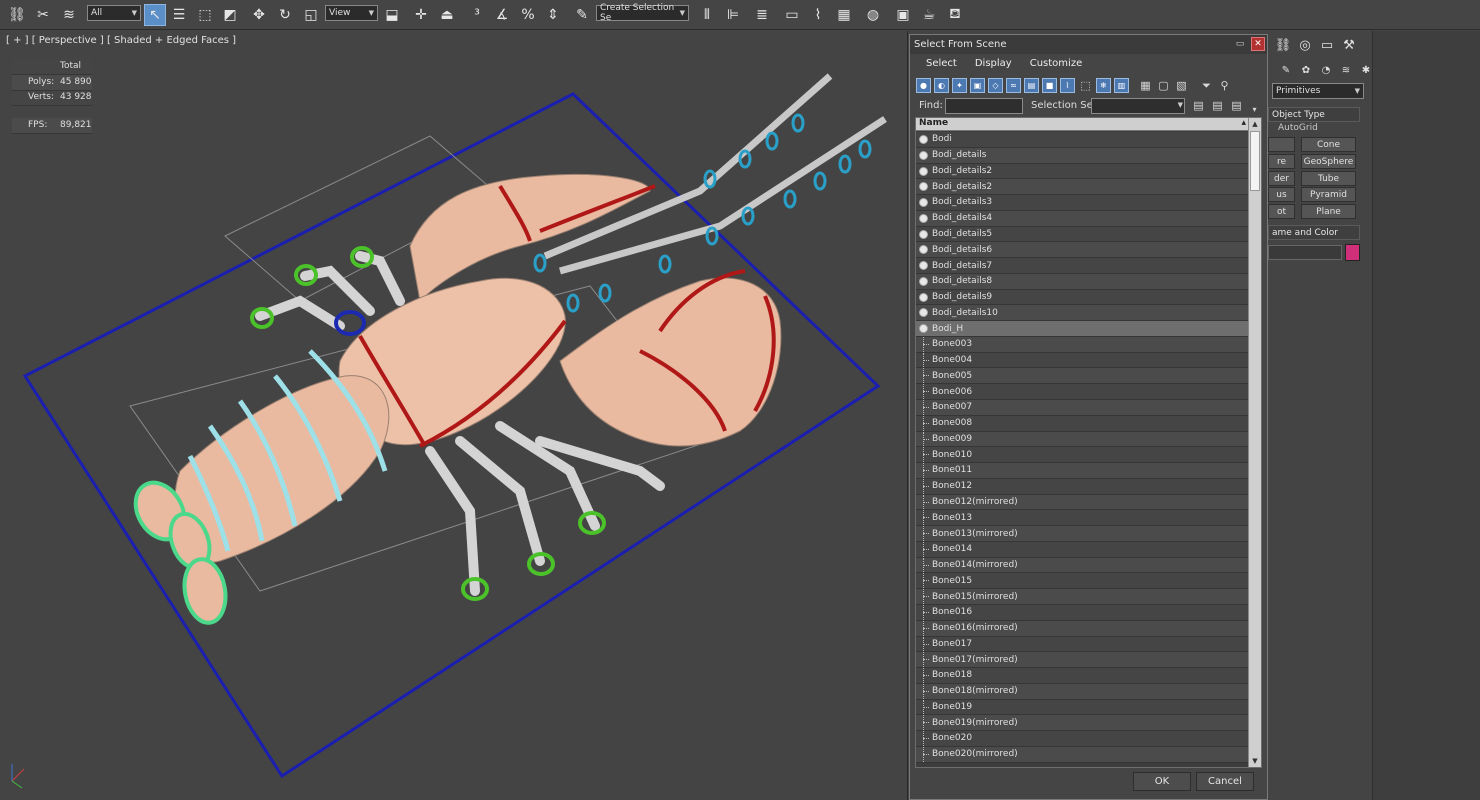 Image resolution: width=1480 pixels, height=800 pixels. What do you see at coordinates (1327, 45) in the screenshot?
I see `display-tab-icon: ▭` at bounding box center [1327, 45].